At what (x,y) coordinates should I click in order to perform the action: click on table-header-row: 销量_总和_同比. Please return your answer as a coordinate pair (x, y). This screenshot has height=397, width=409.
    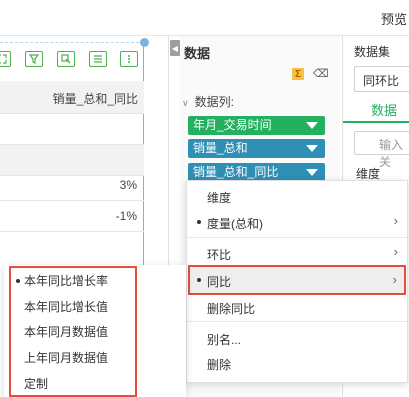
    Looking at the image, I should click on (72, 97).